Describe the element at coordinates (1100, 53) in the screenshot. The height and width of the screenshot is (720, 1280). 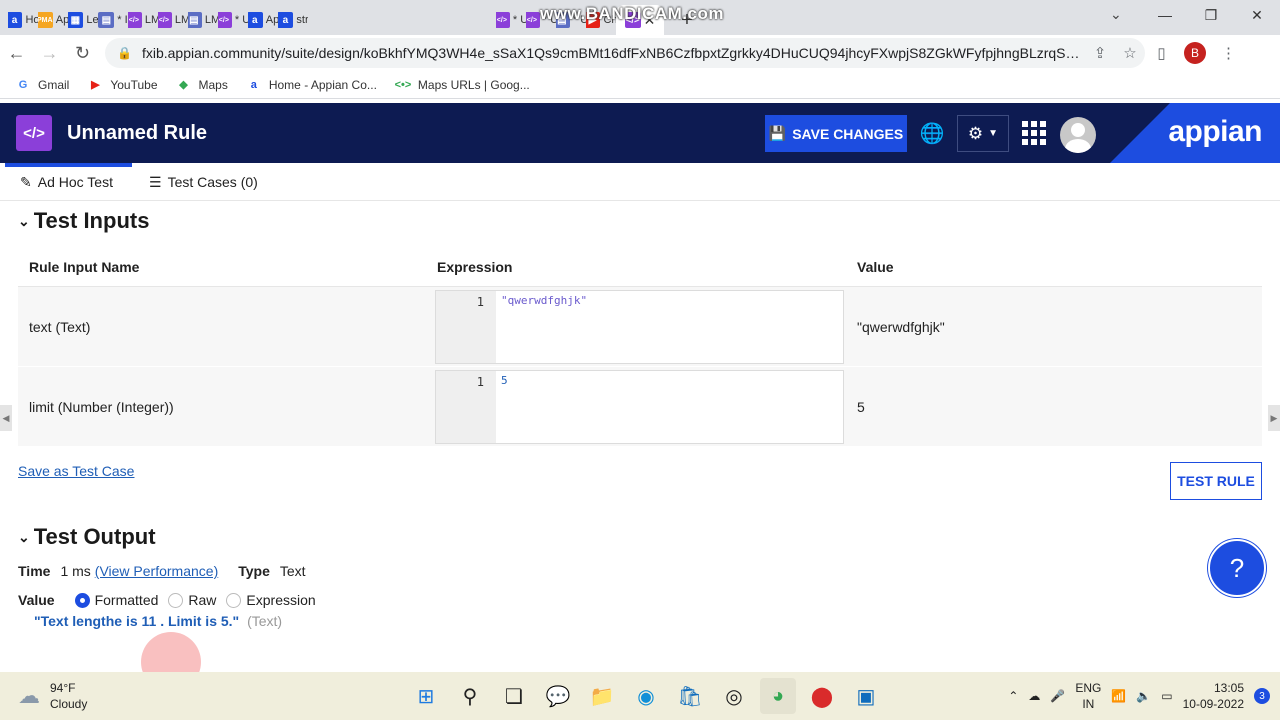
I see `share-icon: ⇪` at that location.